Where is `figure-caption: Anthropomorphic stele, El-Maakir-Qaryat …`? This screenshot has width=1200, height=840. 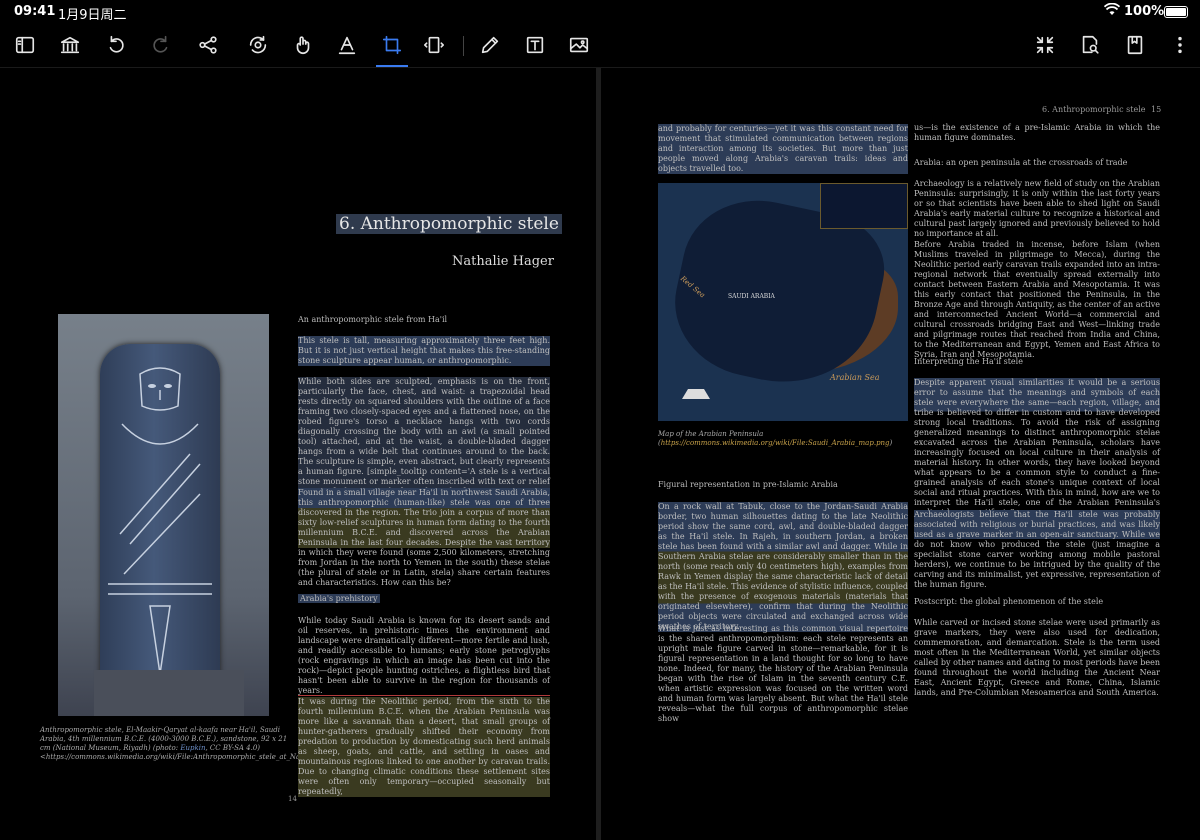 figure-caption: Anthropomorphic stele, El-Maakir-Qaryat … is located at coordinates (230, 744).